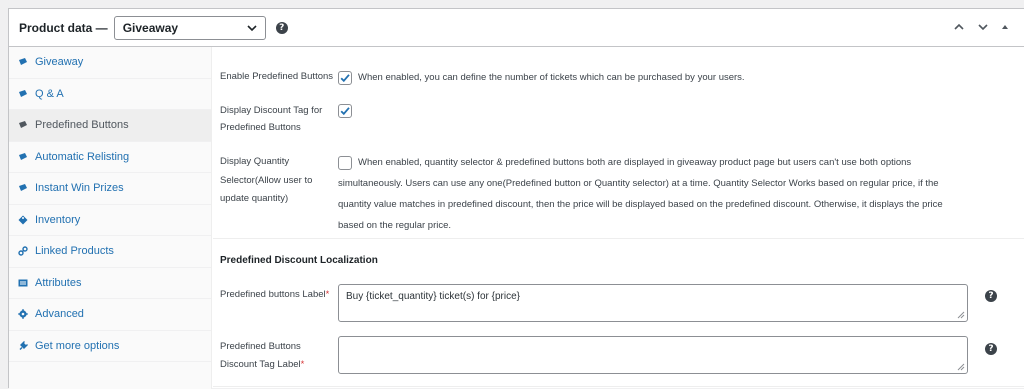 The width and height of the screenshot is (1024, 389). I want to click on enable-predefined-checkbox, so click(345, 78).